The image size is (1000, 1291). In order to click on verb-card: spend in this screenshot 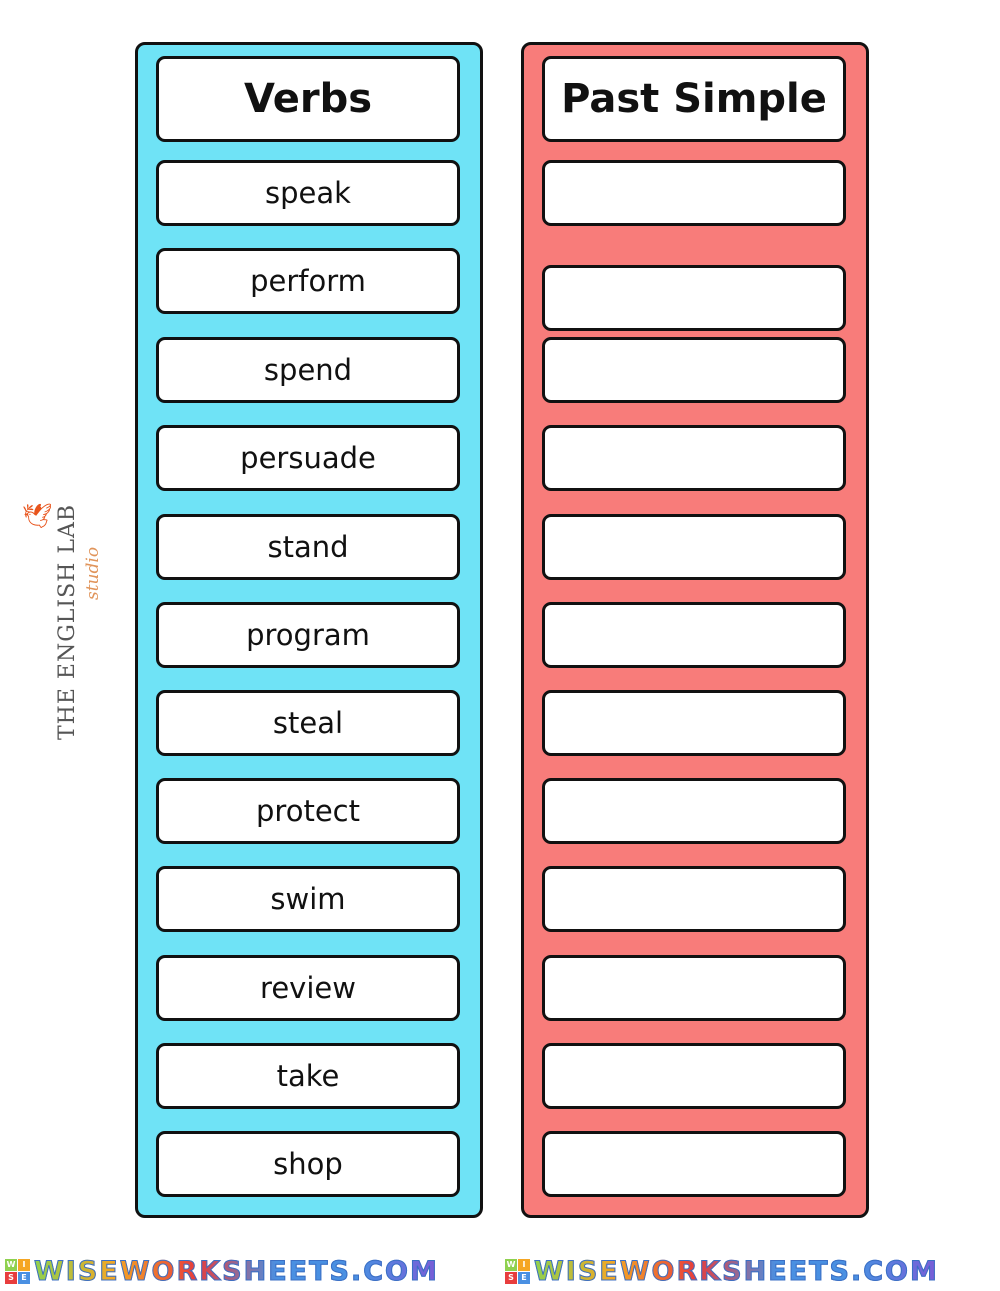, I will do `click(308, 370)`.